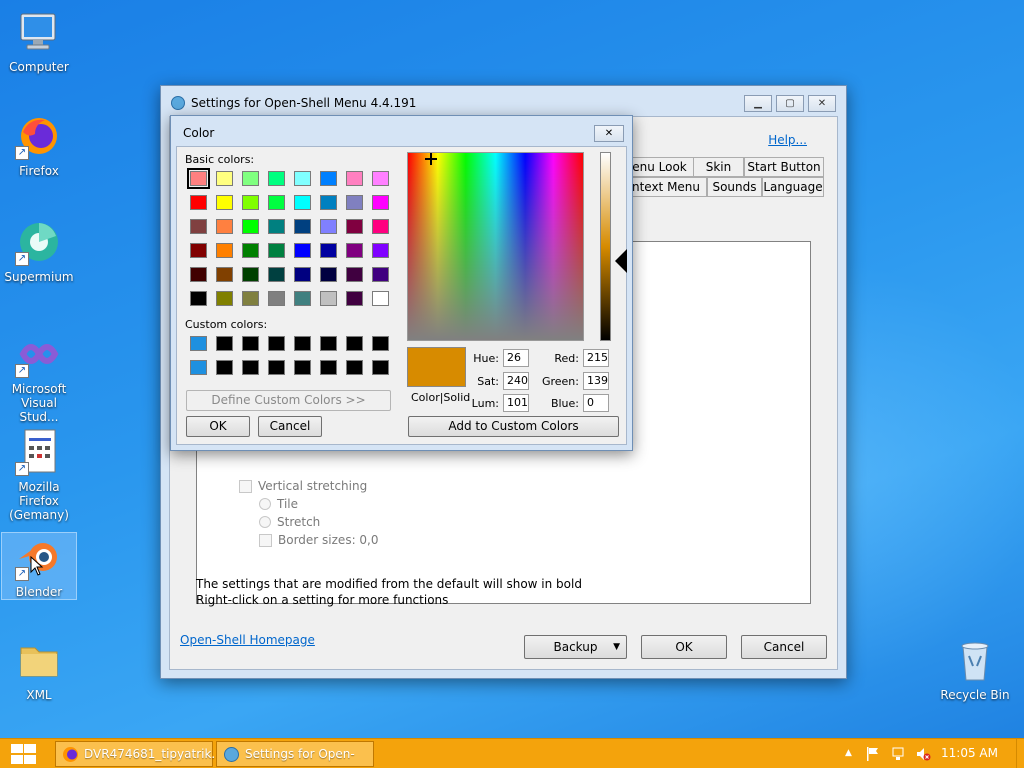 This screenshot has height=768, width=1024. Describe the element at coordinates (516, 358) in the screenshot. I see `hue-field: 26` at that location.